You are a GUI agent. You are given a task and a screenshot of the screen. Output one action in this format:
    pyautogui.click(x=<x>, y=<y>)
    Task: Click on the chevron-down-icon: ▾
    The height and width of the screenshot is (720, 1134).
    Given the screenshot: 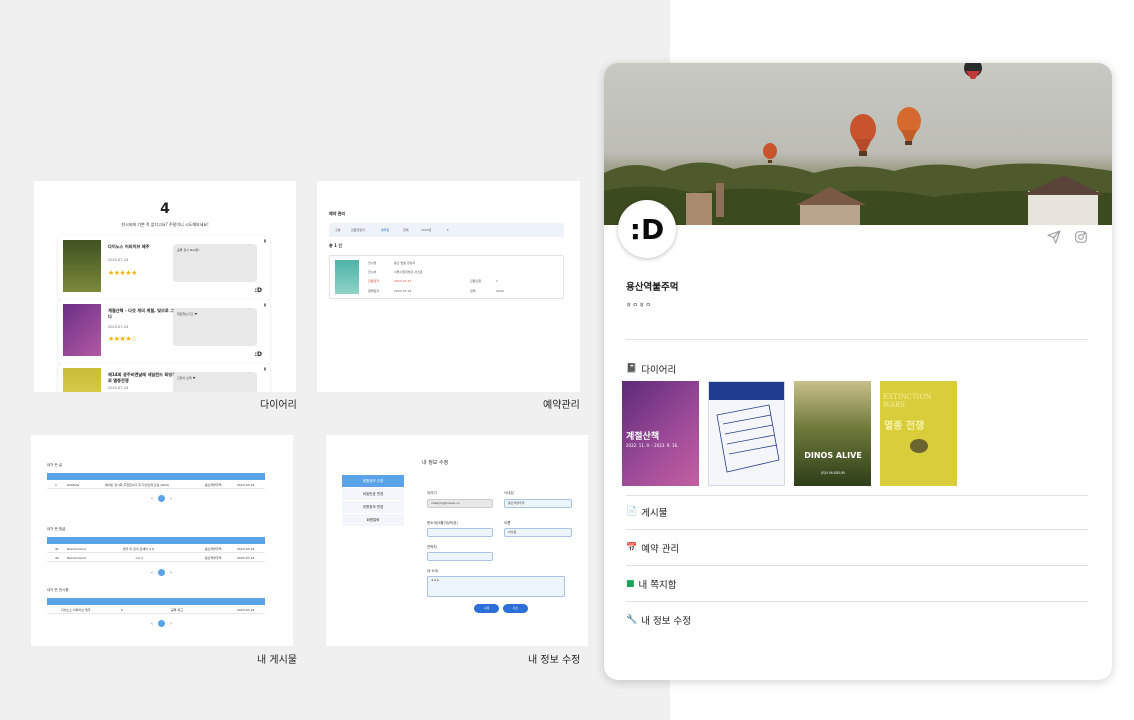 What is the action you would take?
    pyautogui.click(x=448, y=230)
    